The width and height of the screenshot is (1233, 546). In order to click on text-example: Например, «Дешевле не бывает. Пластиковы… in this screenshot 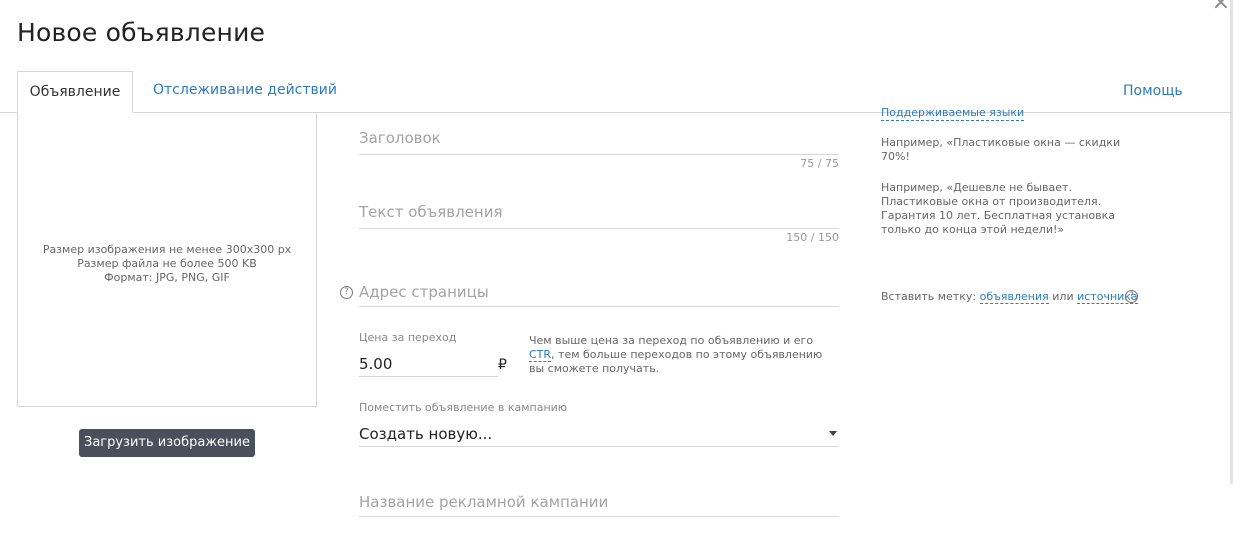, I will do `click(998, 208)`.